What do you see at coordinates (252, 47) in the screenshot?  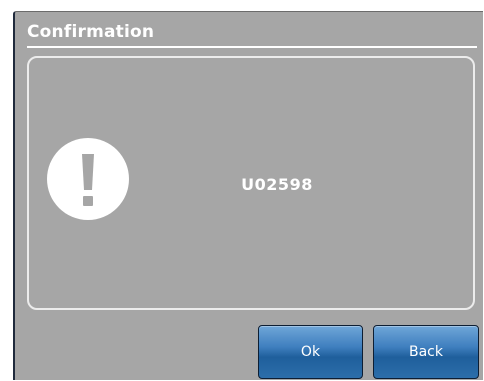 I see `title-divider` at bounding box center [252, 47].